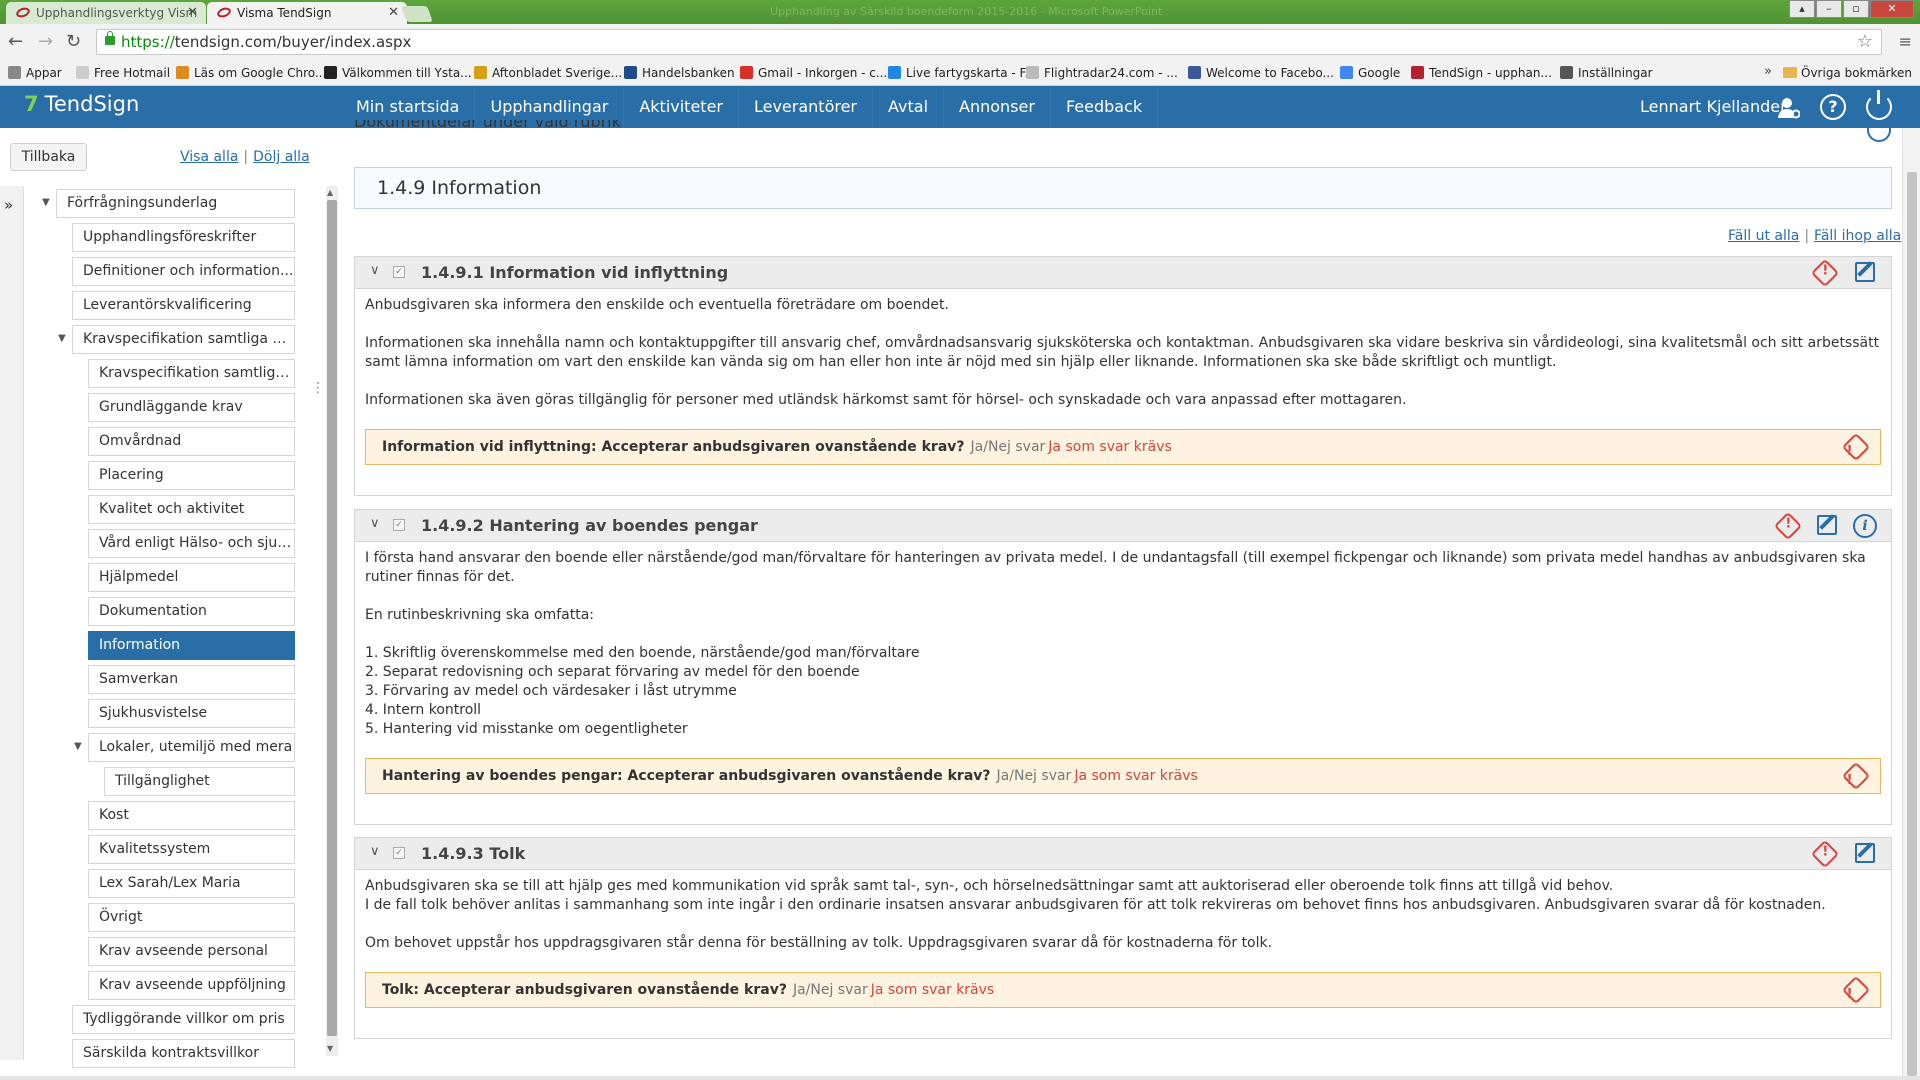 The width and height of the screenshot is (1920, 1080). What do you see at coordinates (191, 509) in the screenshot?
I see `tree-item: Kvalitet och aktivitet` at bounding box center [191, 509].